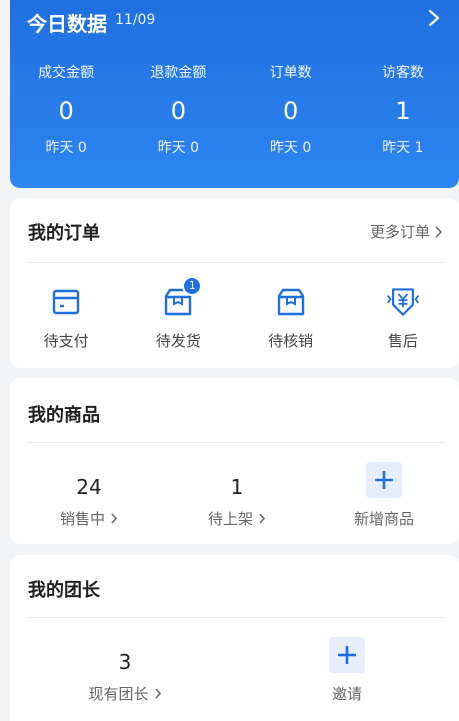  What do you see at coordinates (402, 341) in the screenshot?
I see `order-label: 售后` at bounding box center [402, 341].